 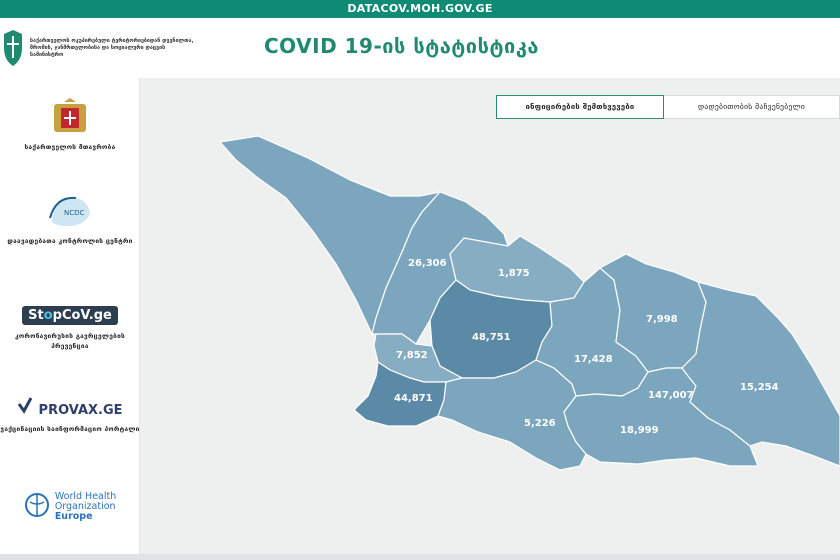 What do you see at coordinates (70, 241) in the screenshot?
I see `sidebar-item-label: დაავადებათა კონტროლის ცენტრი` at bounding box center [70, 241].